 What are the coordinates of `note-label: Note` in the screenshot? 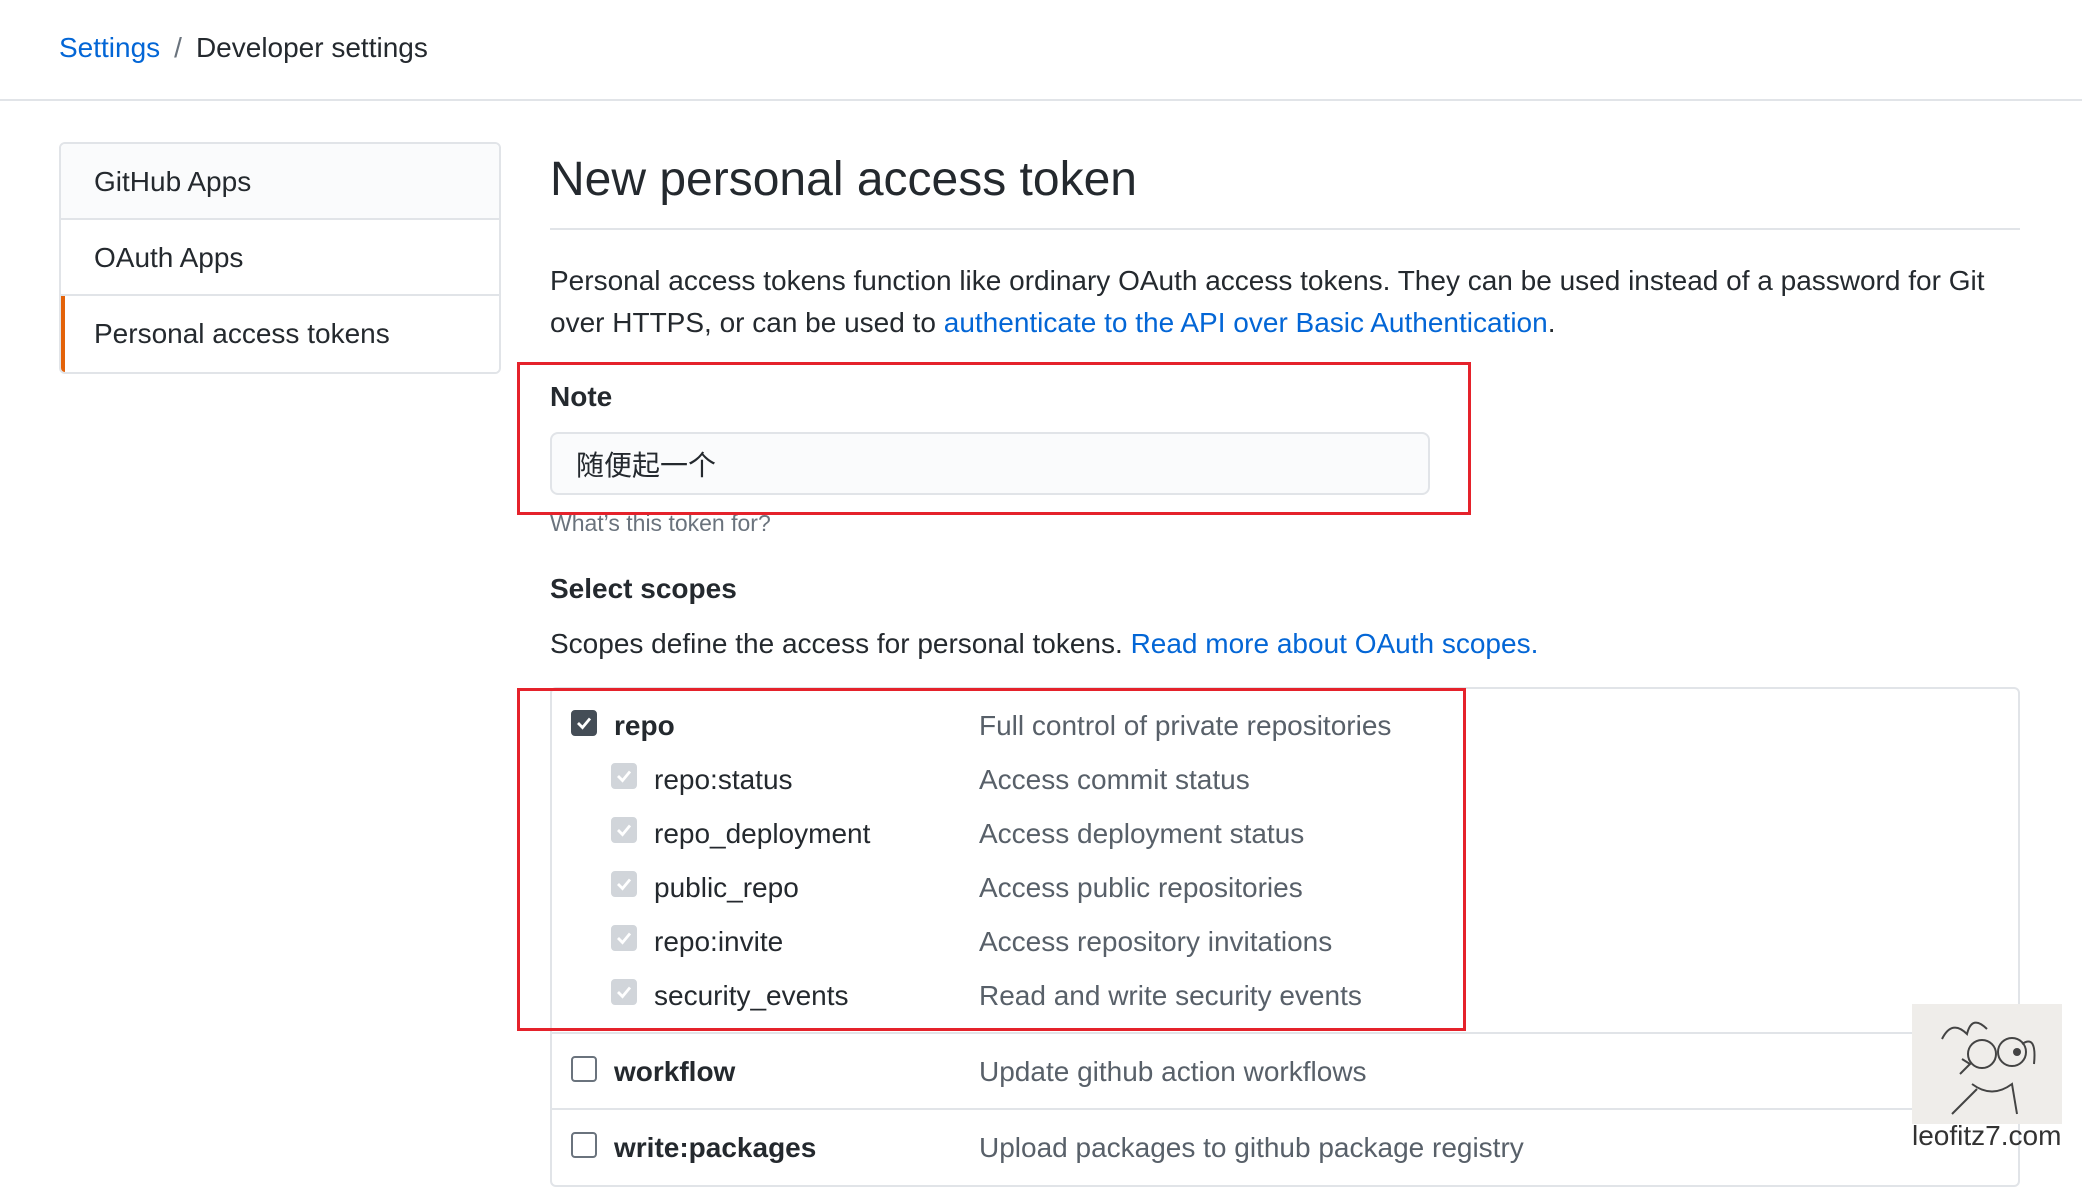 It's located at (581, 396).